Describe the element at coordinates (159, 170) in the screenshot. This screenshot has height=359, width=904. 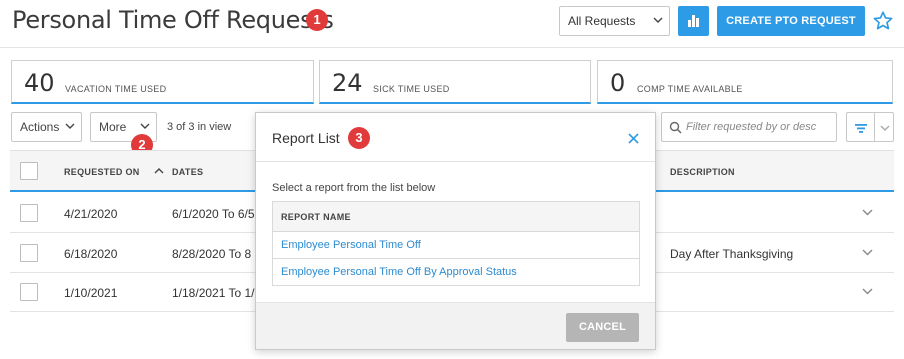
I see `sort-ascending-icon` at that location.